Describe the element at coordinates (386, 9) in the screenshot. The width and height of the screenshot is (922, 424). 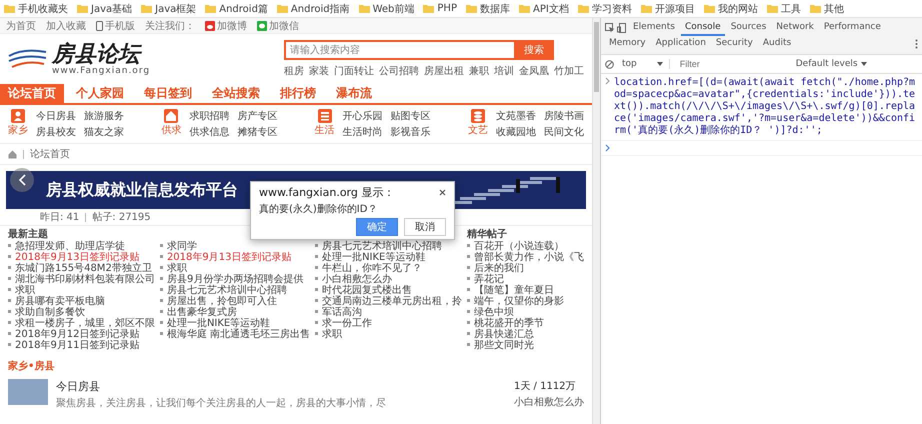
I see `bookmark: Web前端` at that location.